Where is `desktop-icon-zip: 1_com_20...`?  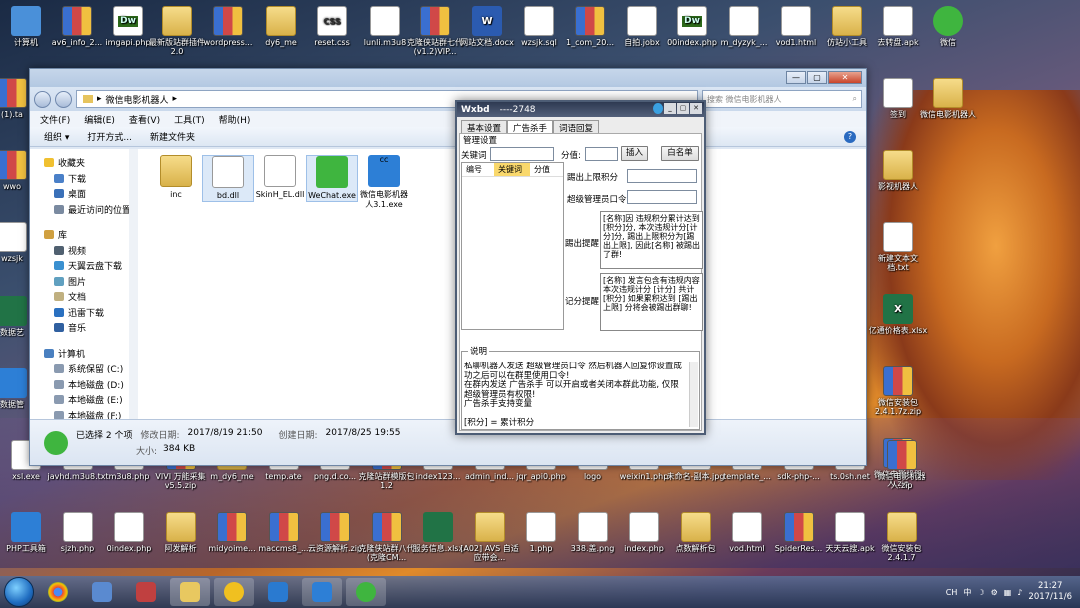
desktop-icon-zip: 1_com_20... is located at coordinates (590, 26).